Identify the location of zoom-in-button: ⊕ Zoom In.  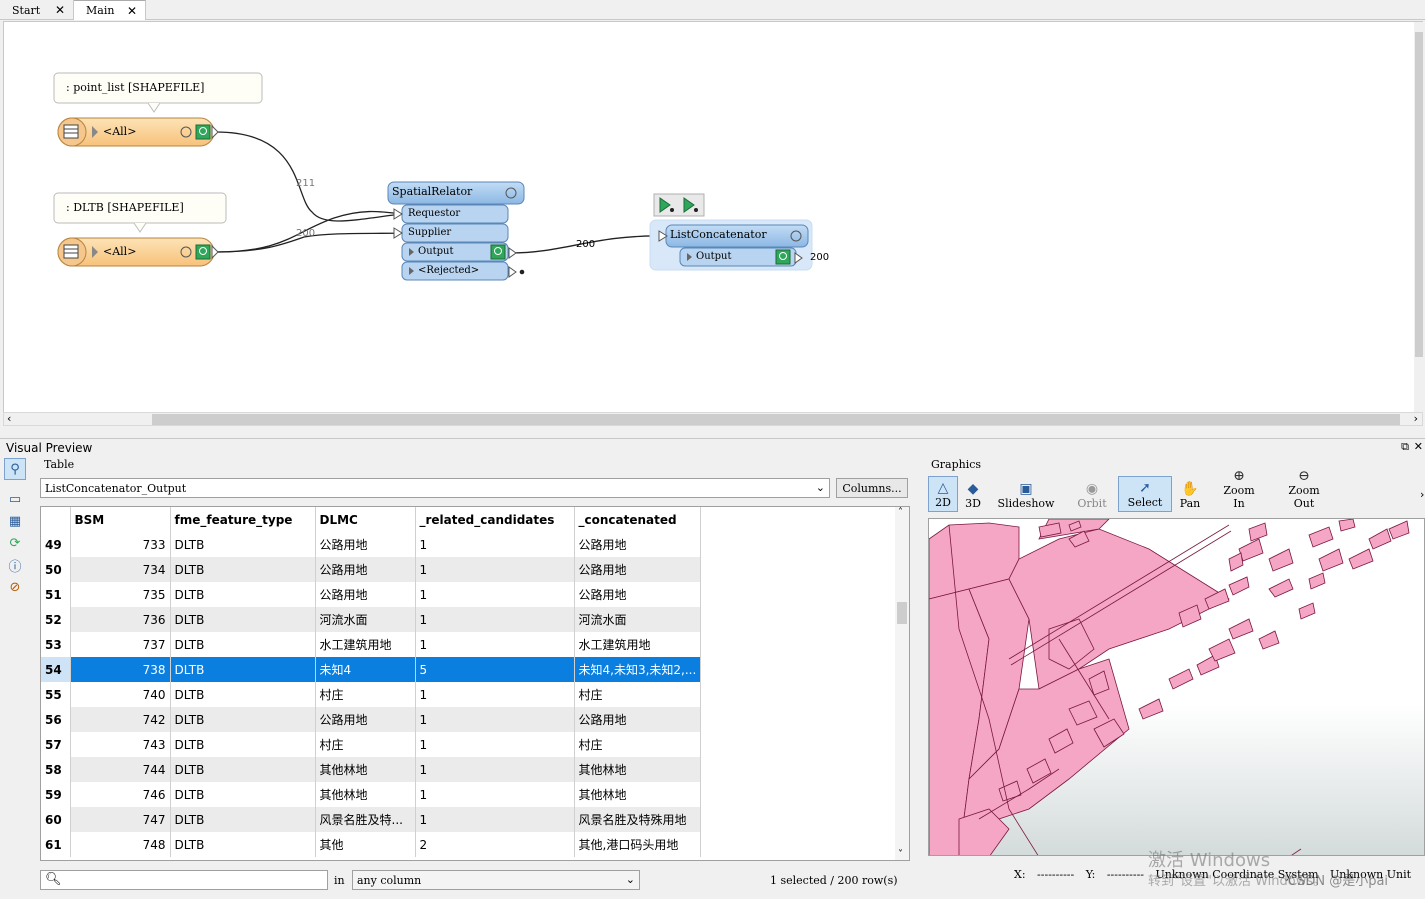
(1239, 490).